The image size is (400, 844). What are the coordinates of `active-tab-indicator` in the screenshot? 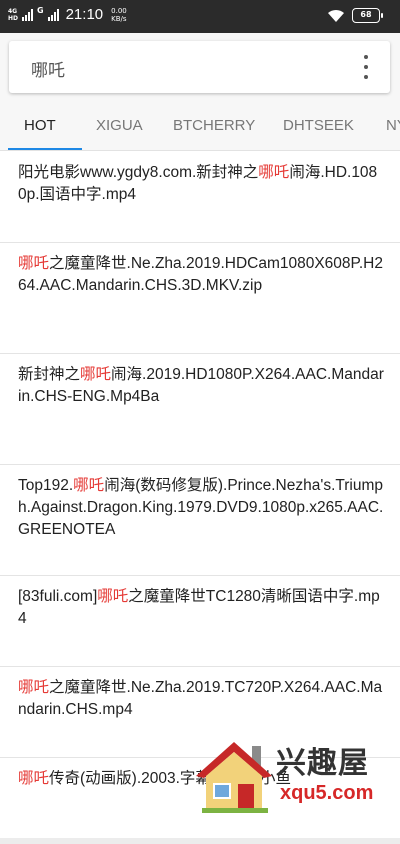 It's located at (45, 149).